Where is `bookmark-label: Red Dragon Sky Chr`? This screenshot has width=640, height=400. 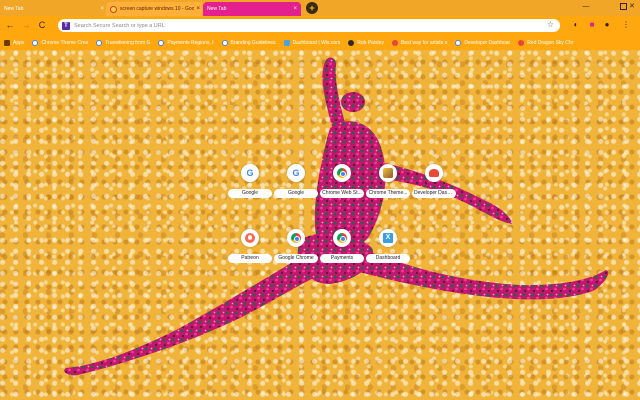 bookmark-label: Red Dragon Sky Chr is located at coordinates (550, 42).